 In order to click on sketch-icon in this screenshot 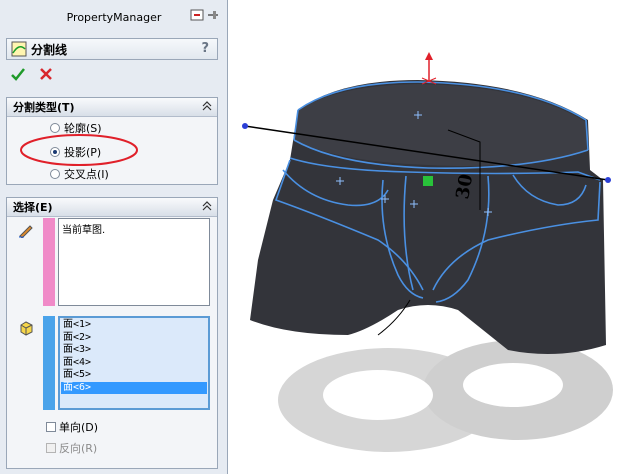, I will do `click(26, 231)`.